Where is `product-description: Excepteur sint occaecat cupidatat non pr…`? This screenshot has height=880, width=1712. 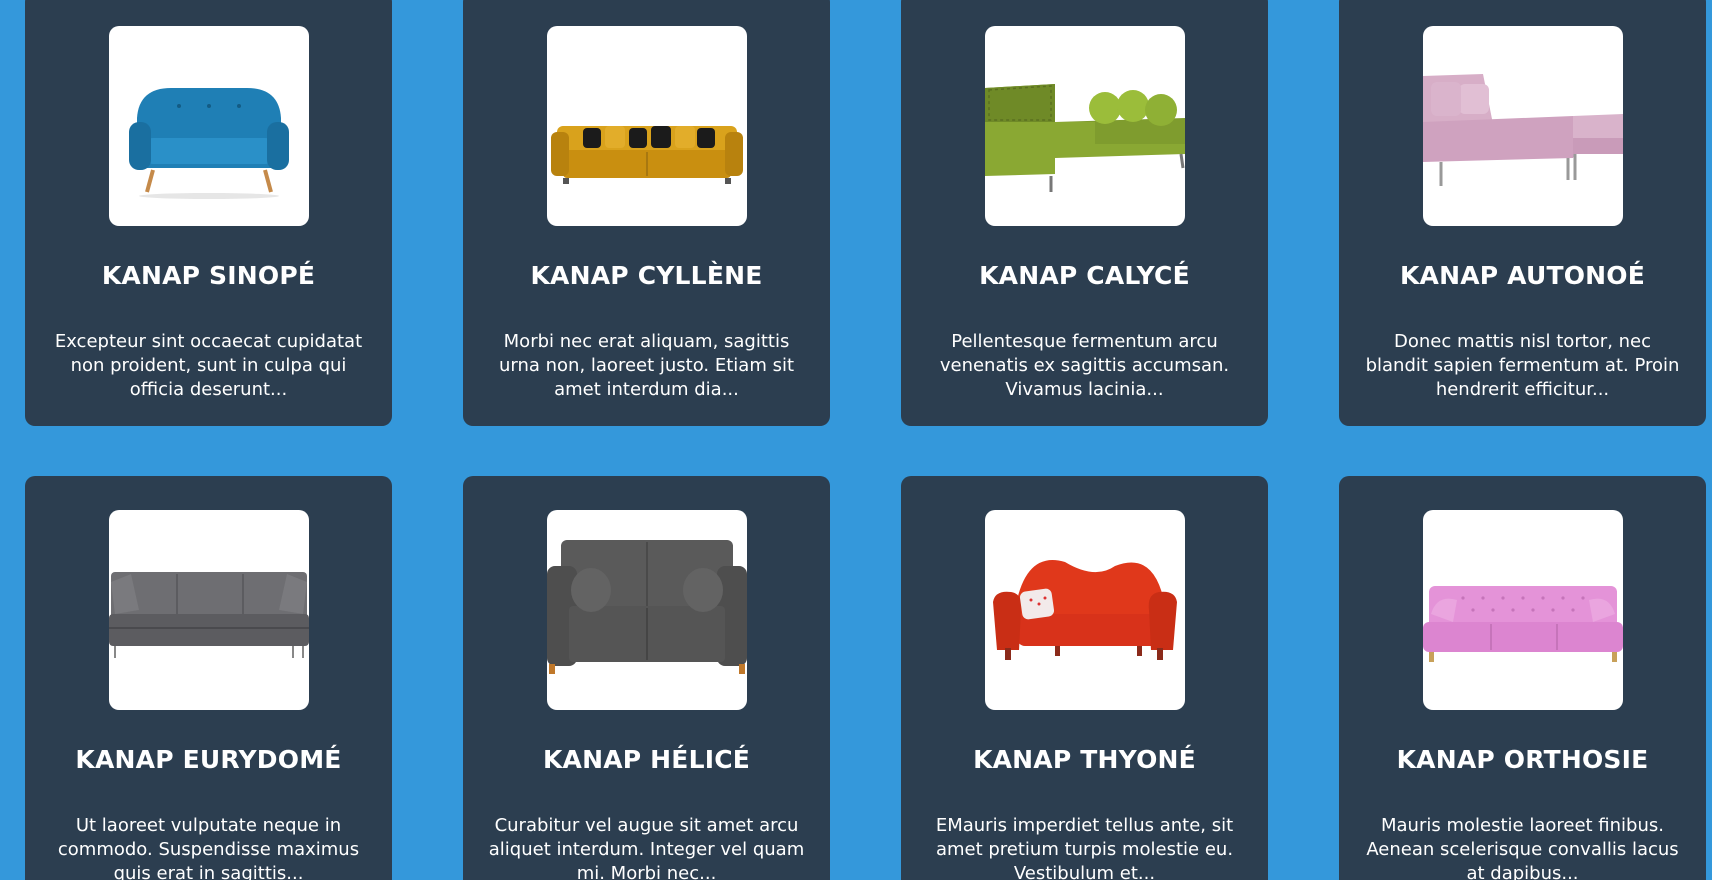
product-description: Excepteur sint occaecat cupidatat non pr… is located at coordinates (208, 365).